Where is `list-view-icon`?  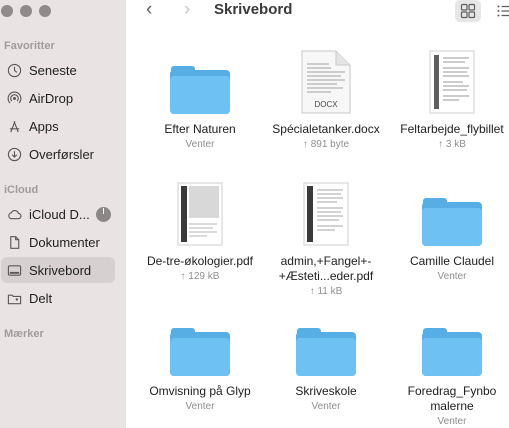 list-view-icon is located at coordinates (503, 11).